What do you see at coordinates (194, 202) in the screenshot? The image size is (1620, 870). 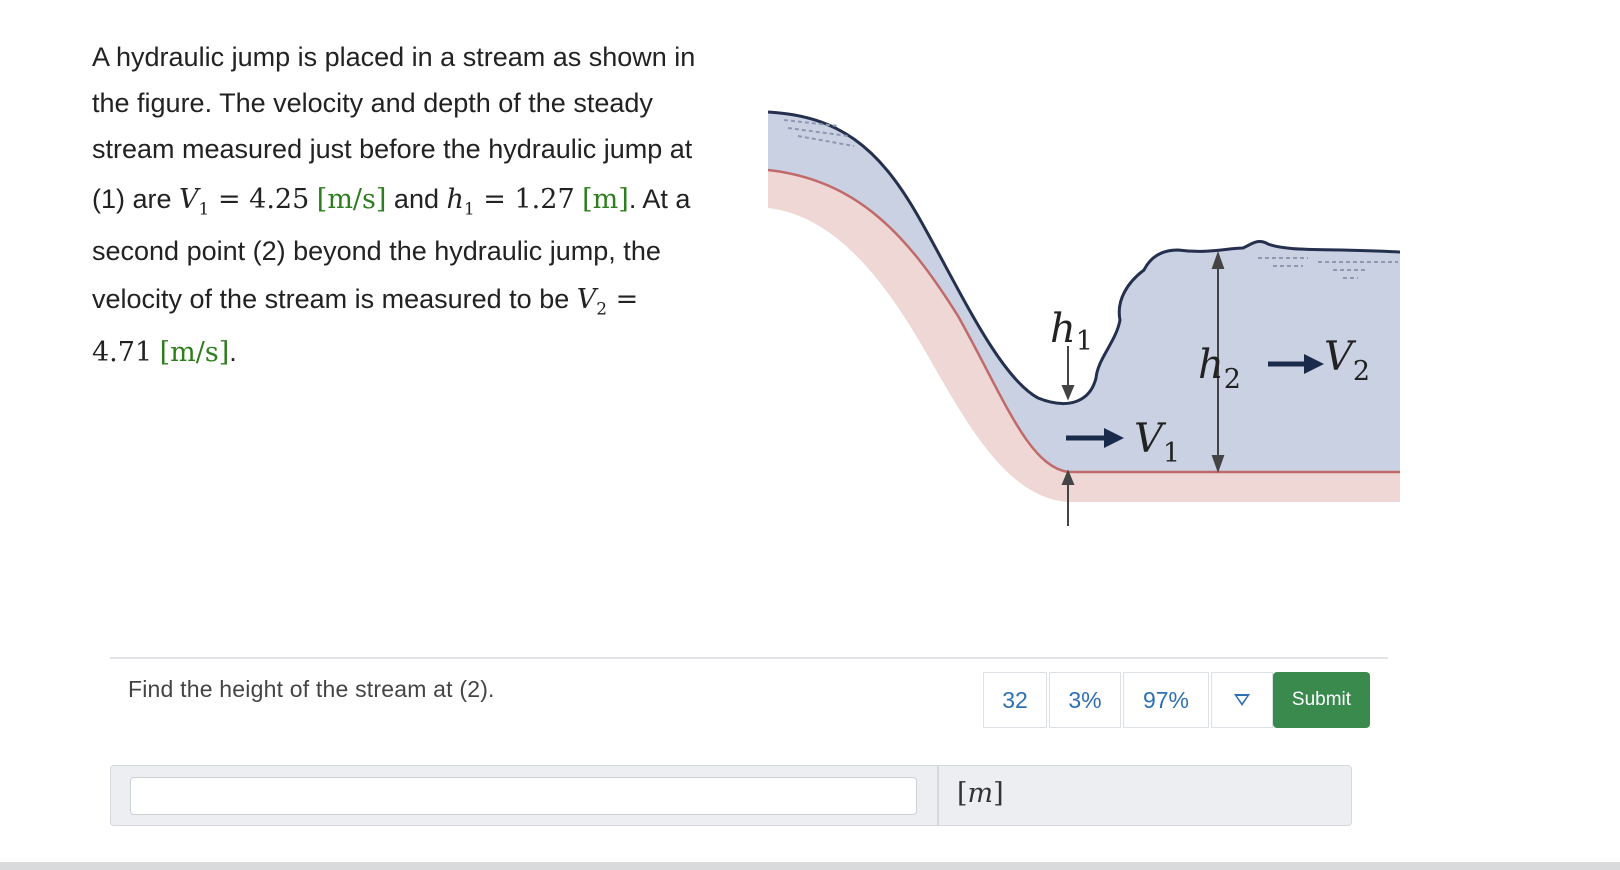 I see `var-v1: V1` at bounding box center [194, 202].